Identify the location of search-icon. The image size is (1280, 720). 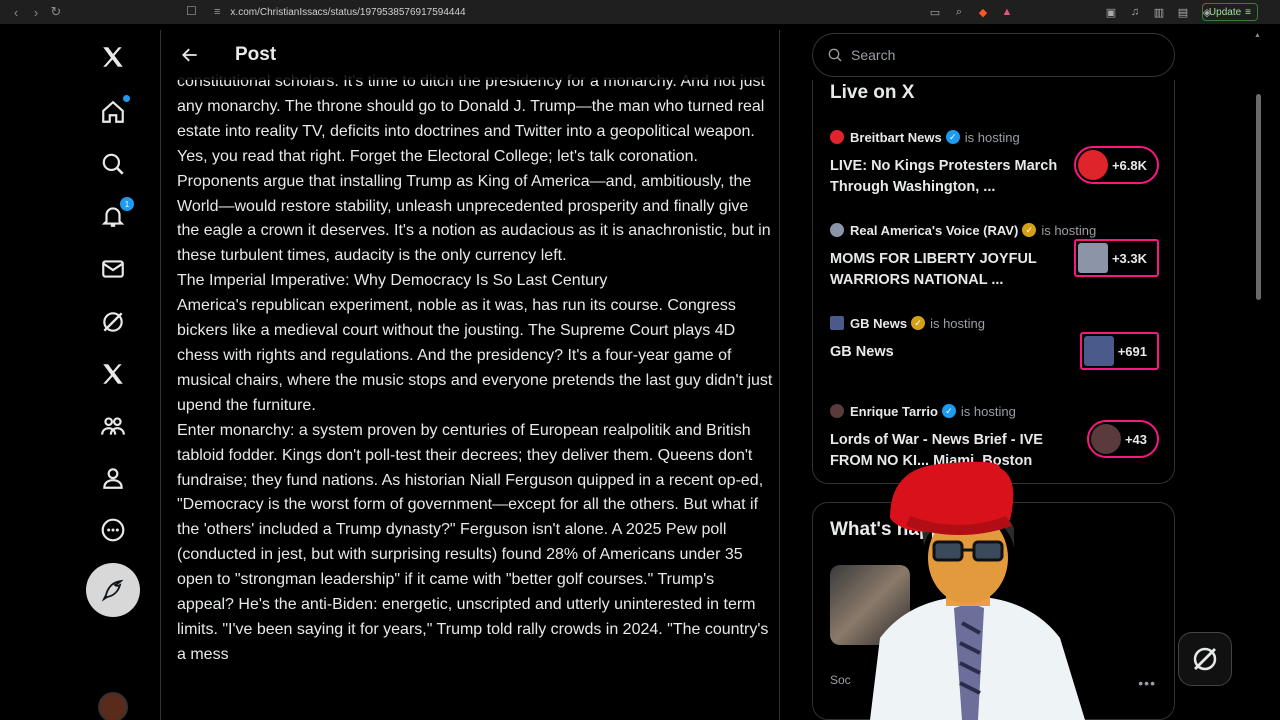
(835, 55).